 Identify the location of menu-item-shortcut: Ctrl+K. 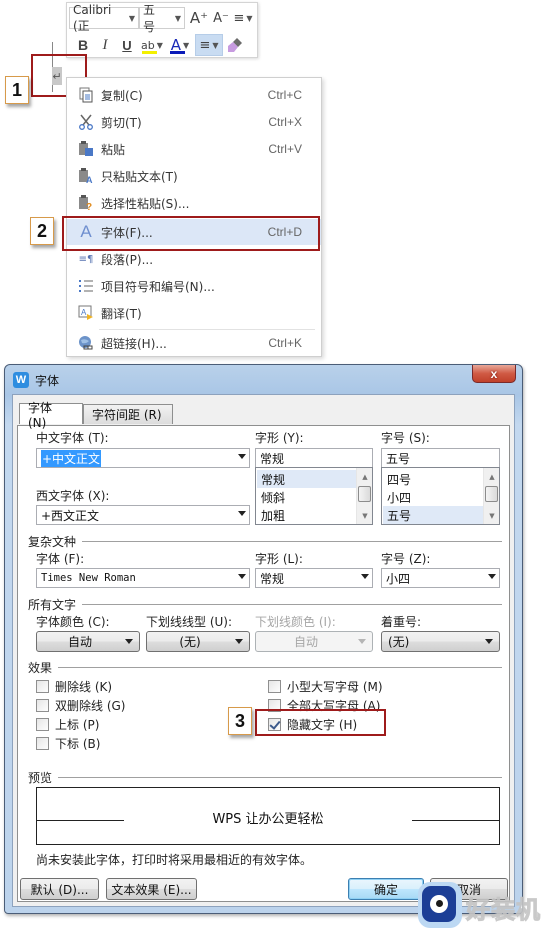
(285, 343).